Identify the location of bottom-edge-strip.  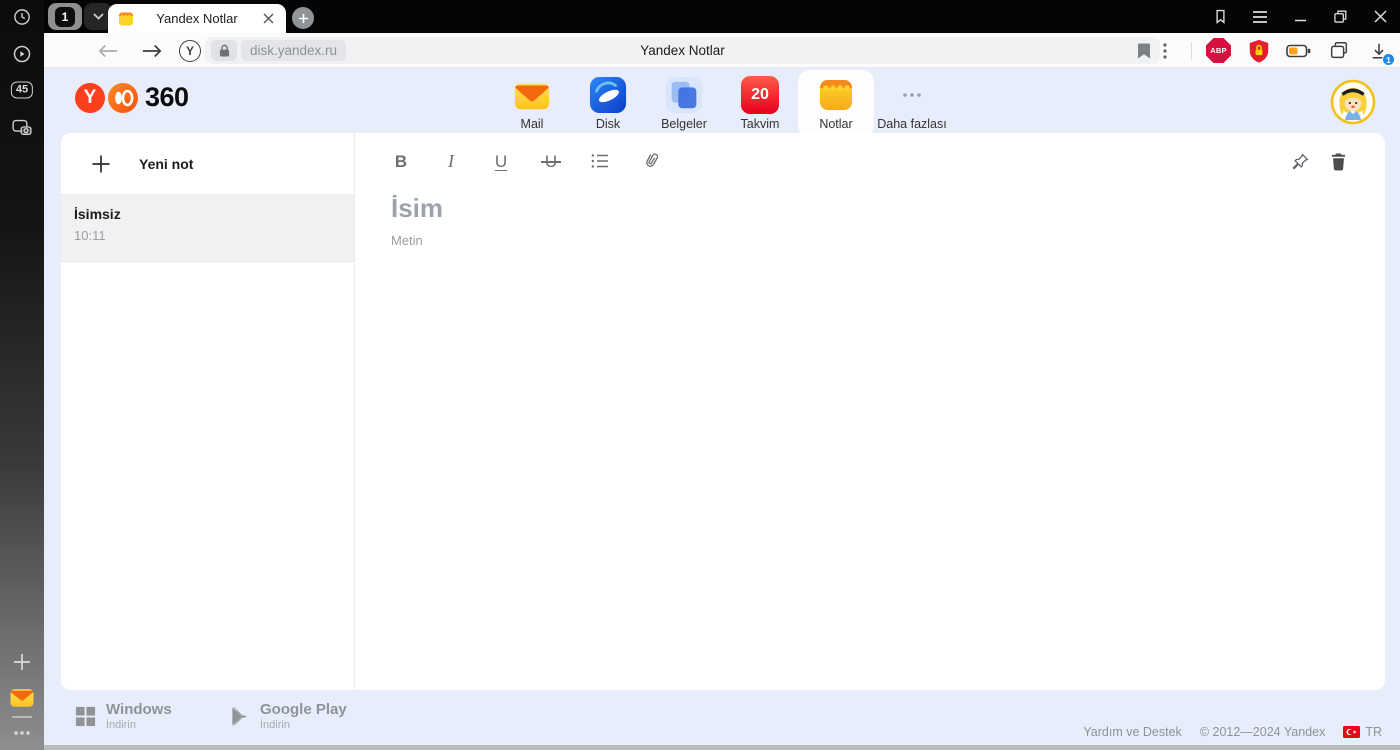
(722, 747).